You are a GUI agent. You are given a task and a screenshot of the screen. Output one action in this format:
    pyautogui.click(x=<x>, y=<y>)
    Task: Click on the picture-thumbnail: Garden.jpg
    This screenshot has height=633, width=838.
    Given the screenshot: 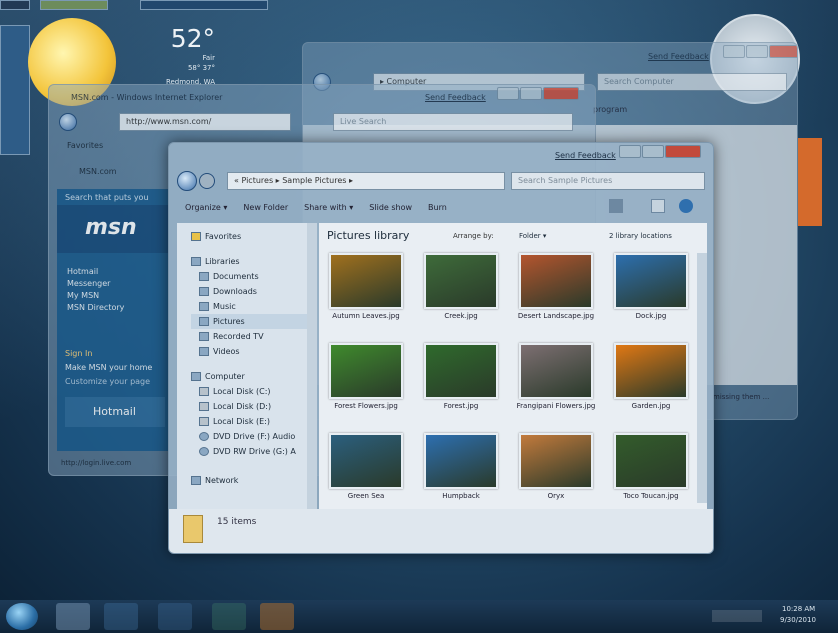 What is the action you would take?
    pyautogui.click(x=651, y=388)
    